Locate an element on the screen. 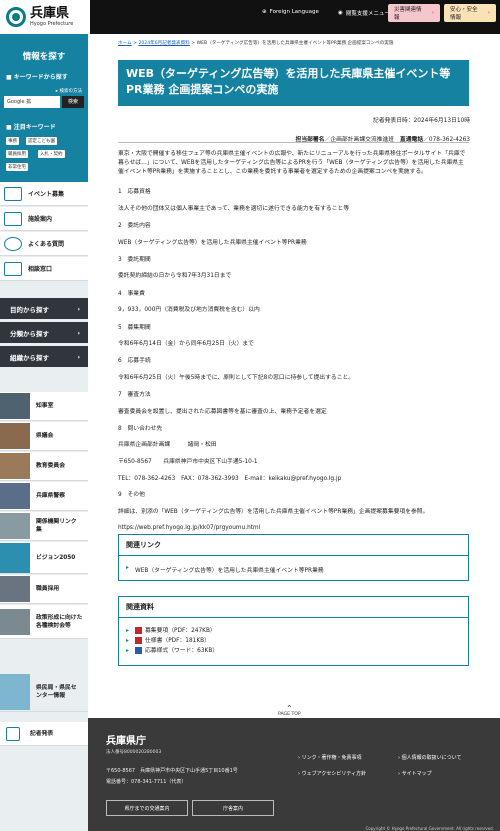  section-body: 委託契約締結の日から令和7年3月31日まで is located at coordinates (175, 276).